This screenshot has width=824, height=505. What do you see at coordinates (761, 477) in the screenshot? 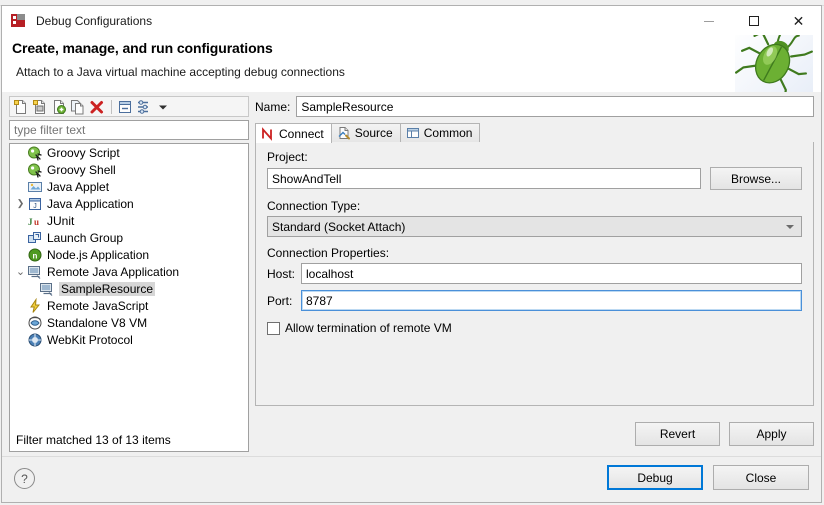
I see `close-button: Close` at bounding box center [761, 477].